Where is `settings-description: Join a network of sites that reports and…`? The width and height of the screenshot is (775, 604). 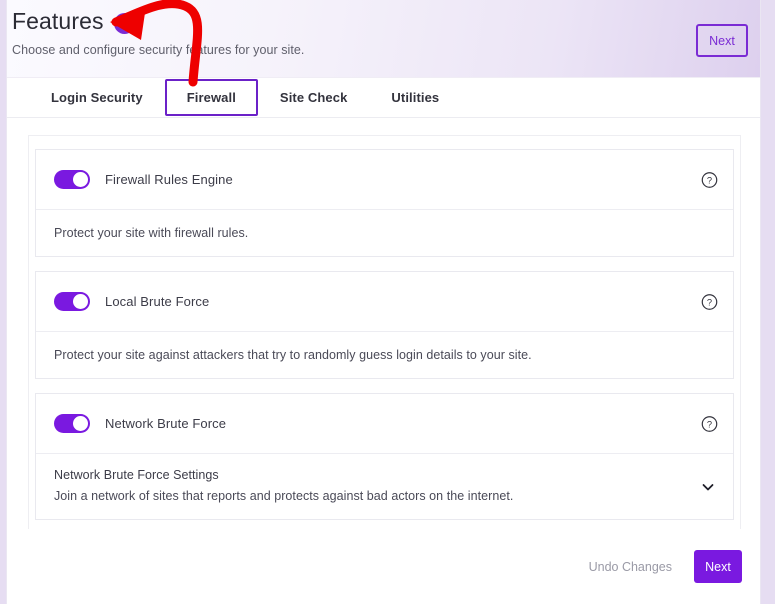 settings-description: Join a network of sites that reports and… is located at coordinates (284, 496).